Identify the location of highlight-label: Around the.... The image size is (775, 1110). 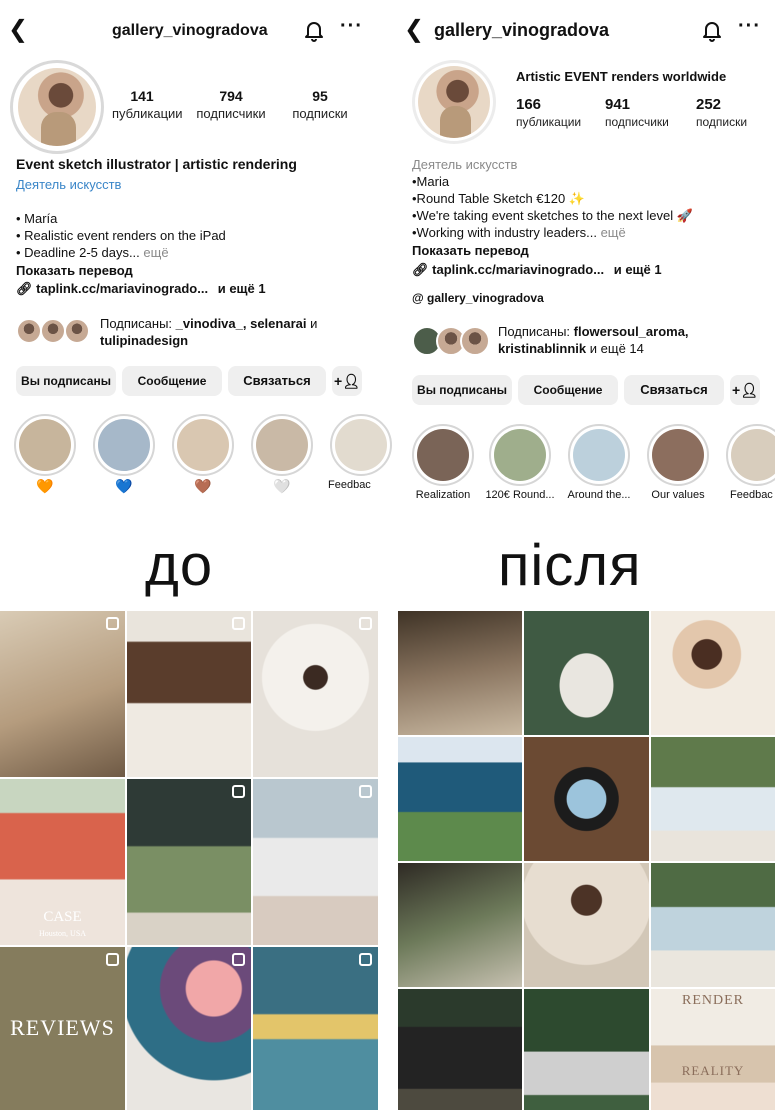
(599, 495).